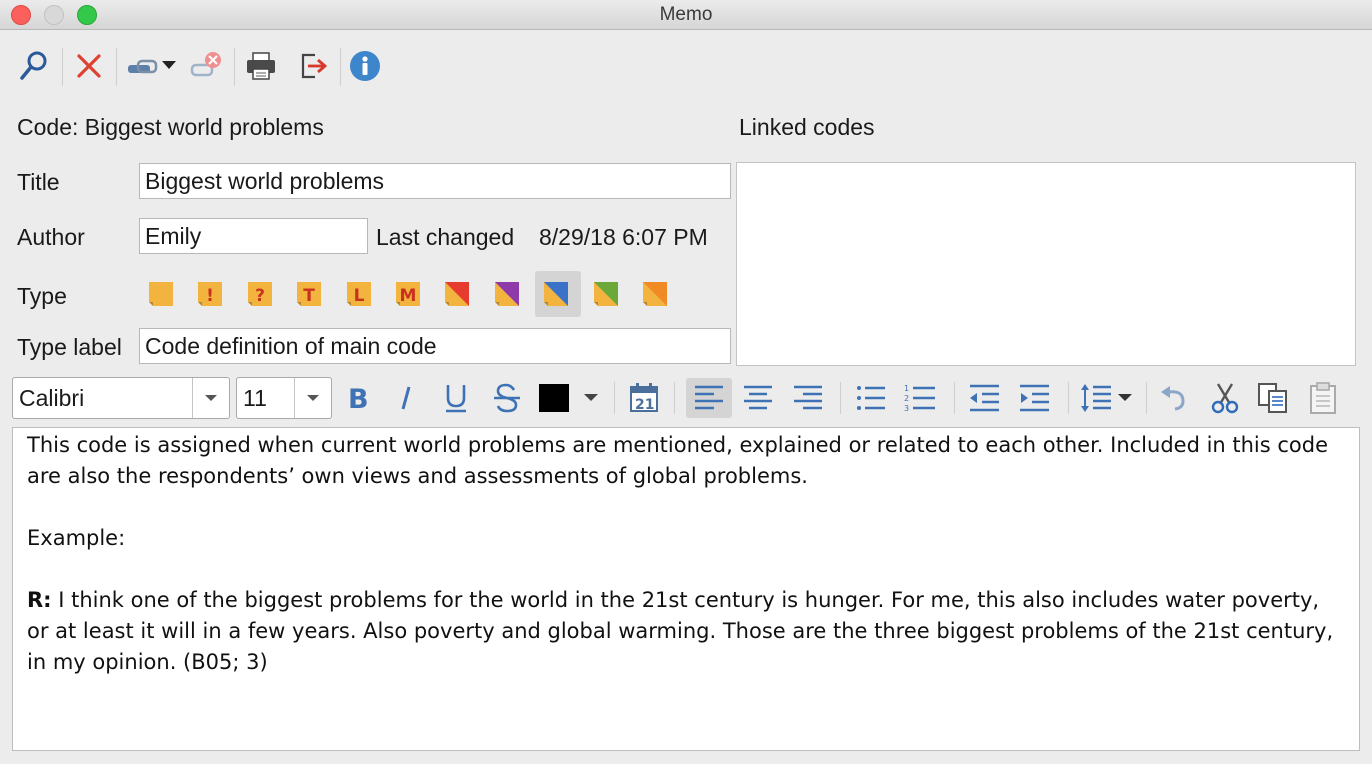 Image resolution: width=1372 pixels, height=764 pixels. I want to click on memo-type-icon: !, so click(210, 294).